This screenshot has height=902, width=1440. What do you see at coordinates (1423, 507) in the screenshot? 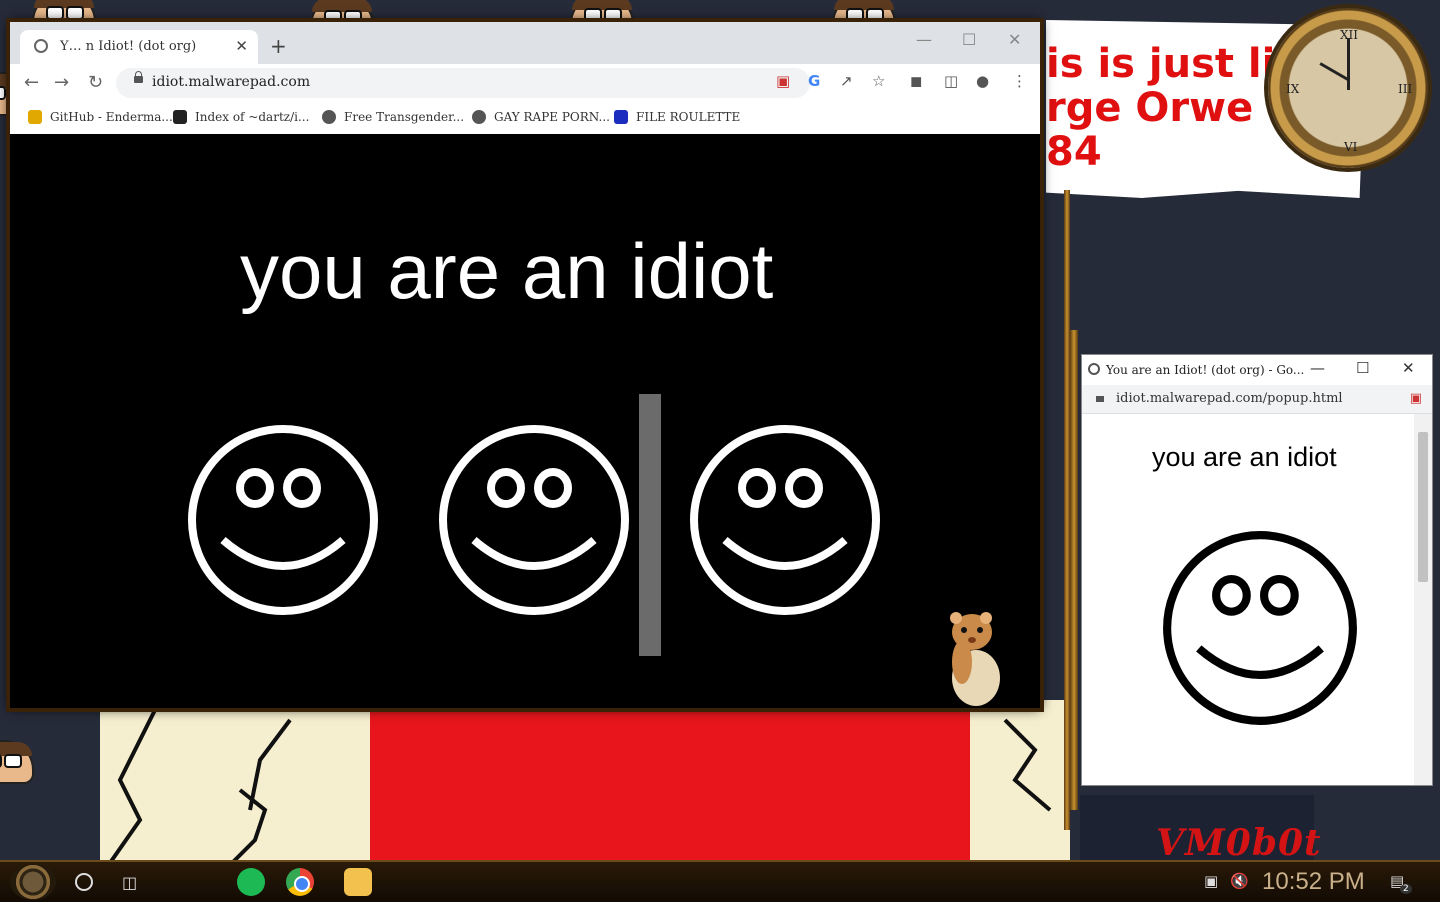
I see `scrollbar-thumb` at bounding box center [1423, 507].